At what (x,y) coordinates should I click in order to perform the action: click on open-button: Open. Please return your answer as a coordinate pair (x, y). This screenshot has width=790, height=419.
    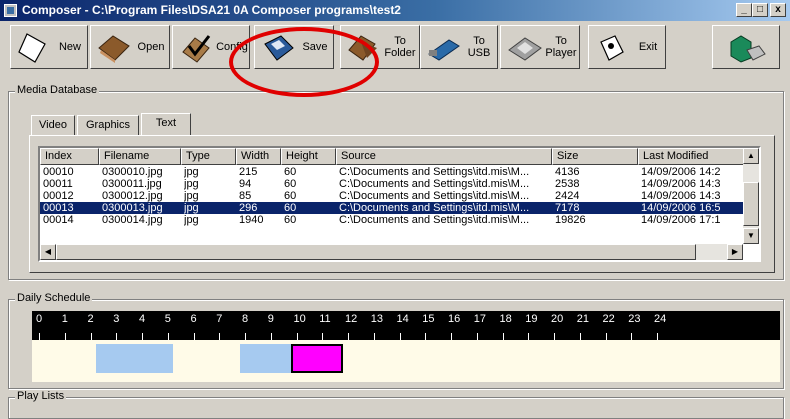
    Looking at the image, I should click on (130, 47).